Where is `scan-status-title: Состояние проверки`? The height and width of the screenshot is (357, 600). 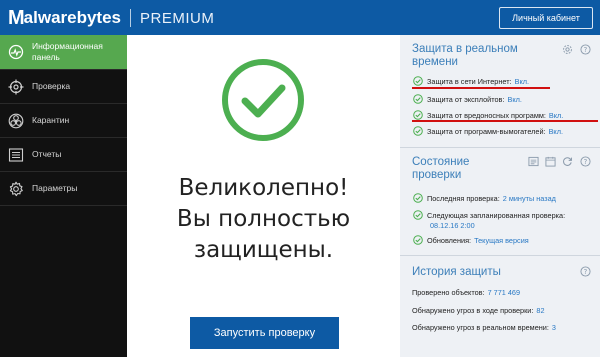 scan-status-title: Состояние проверки is located at coordinates (440, 169).